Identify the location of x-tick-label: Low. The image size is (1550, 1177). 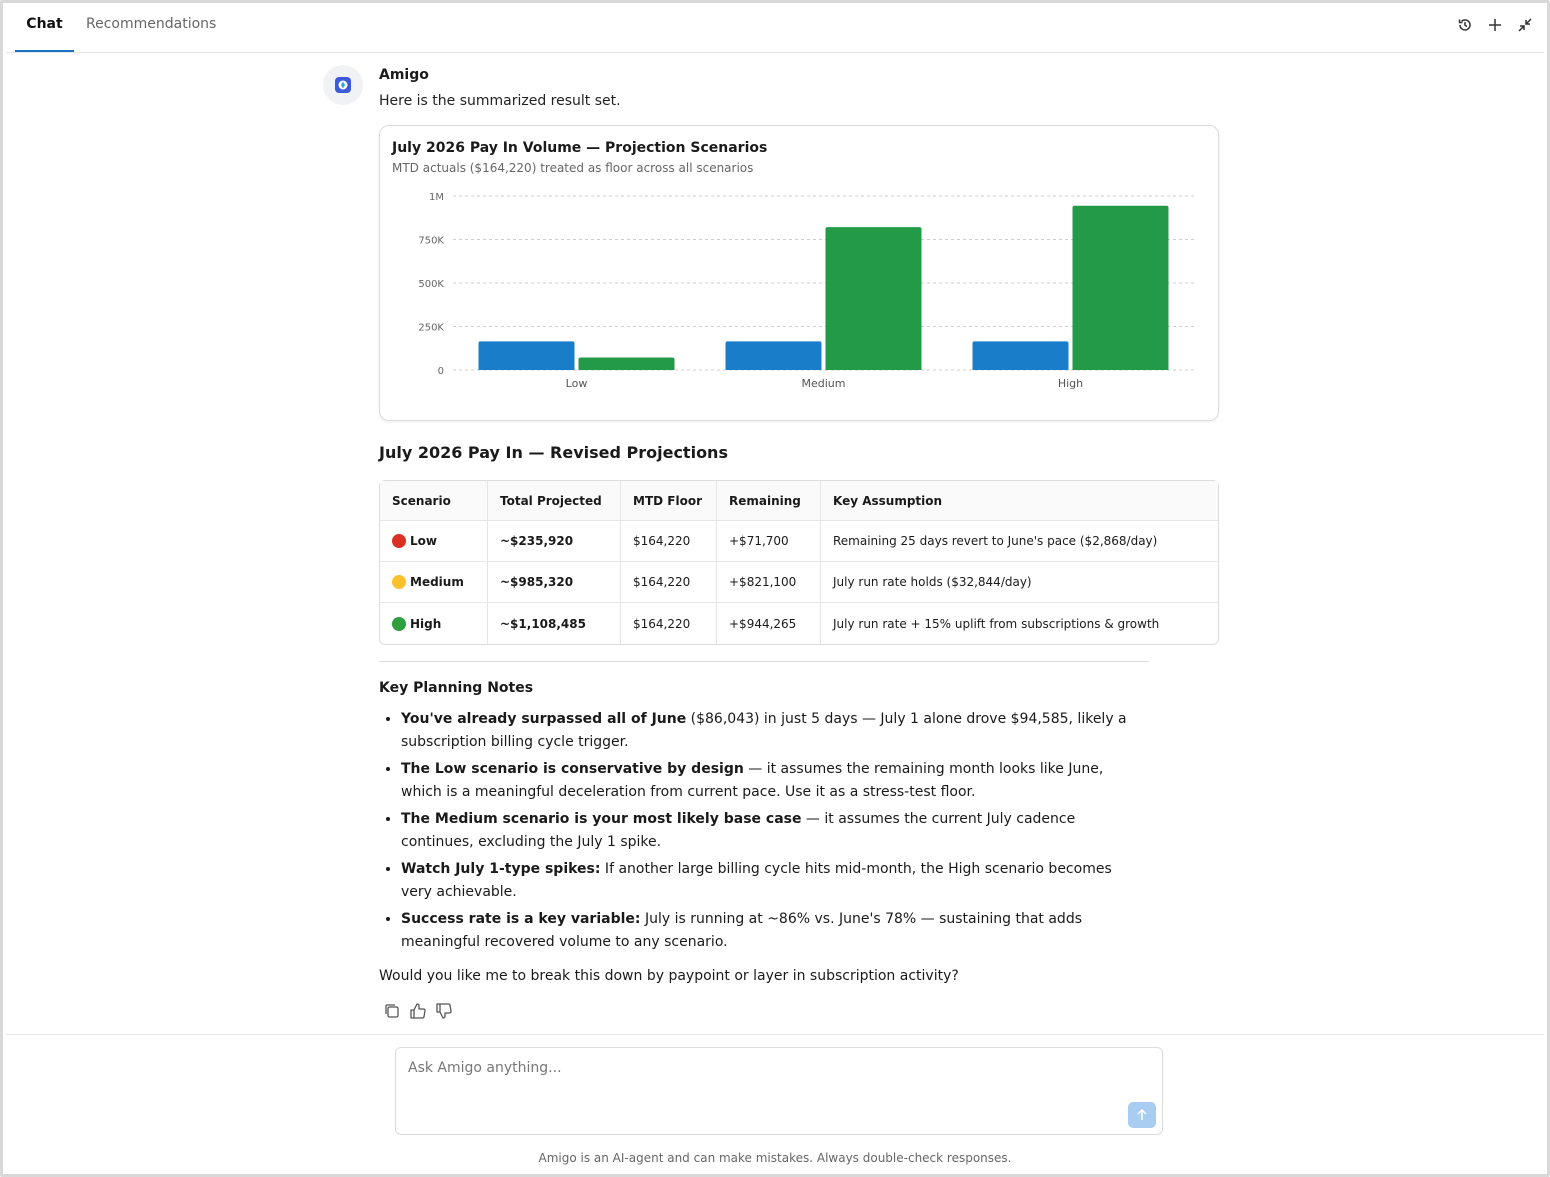
(577, 383).